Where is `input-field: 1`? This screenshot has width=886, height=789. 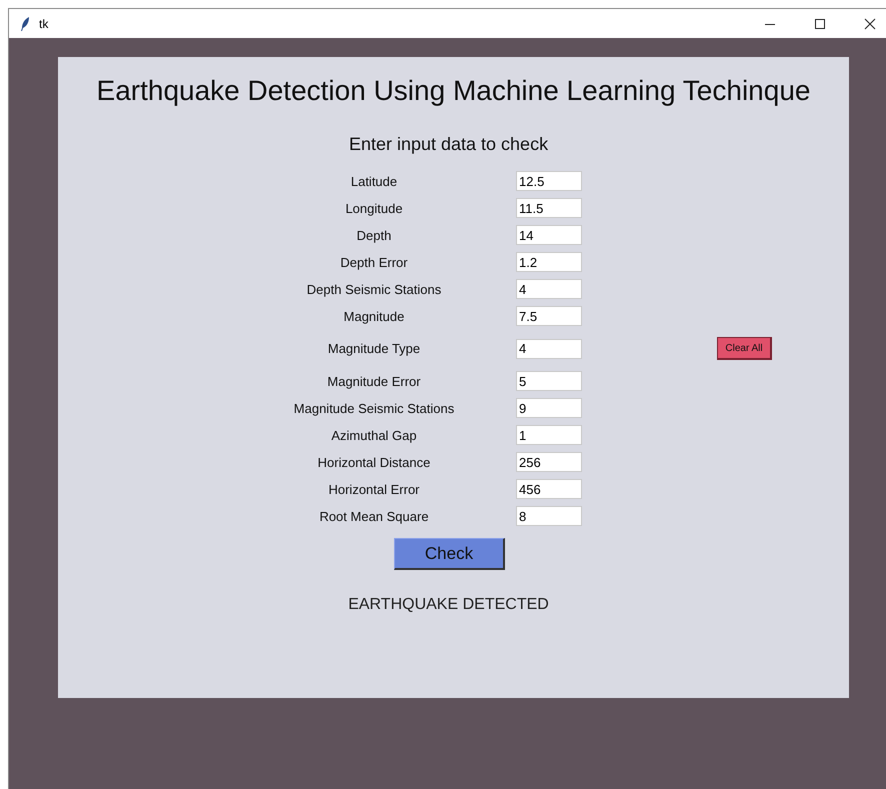
input-field: 1 is located at coordinates (549, 435).